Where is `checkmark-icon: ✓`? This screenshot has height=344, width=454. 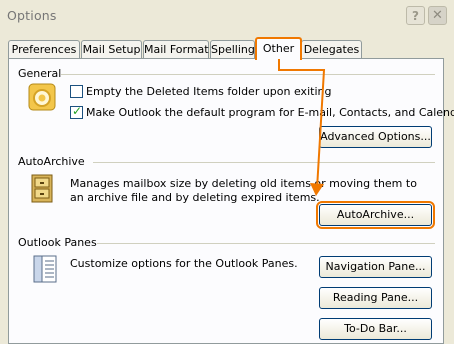 checkmark-icon: ✓ is located at coordinates (77, 111).